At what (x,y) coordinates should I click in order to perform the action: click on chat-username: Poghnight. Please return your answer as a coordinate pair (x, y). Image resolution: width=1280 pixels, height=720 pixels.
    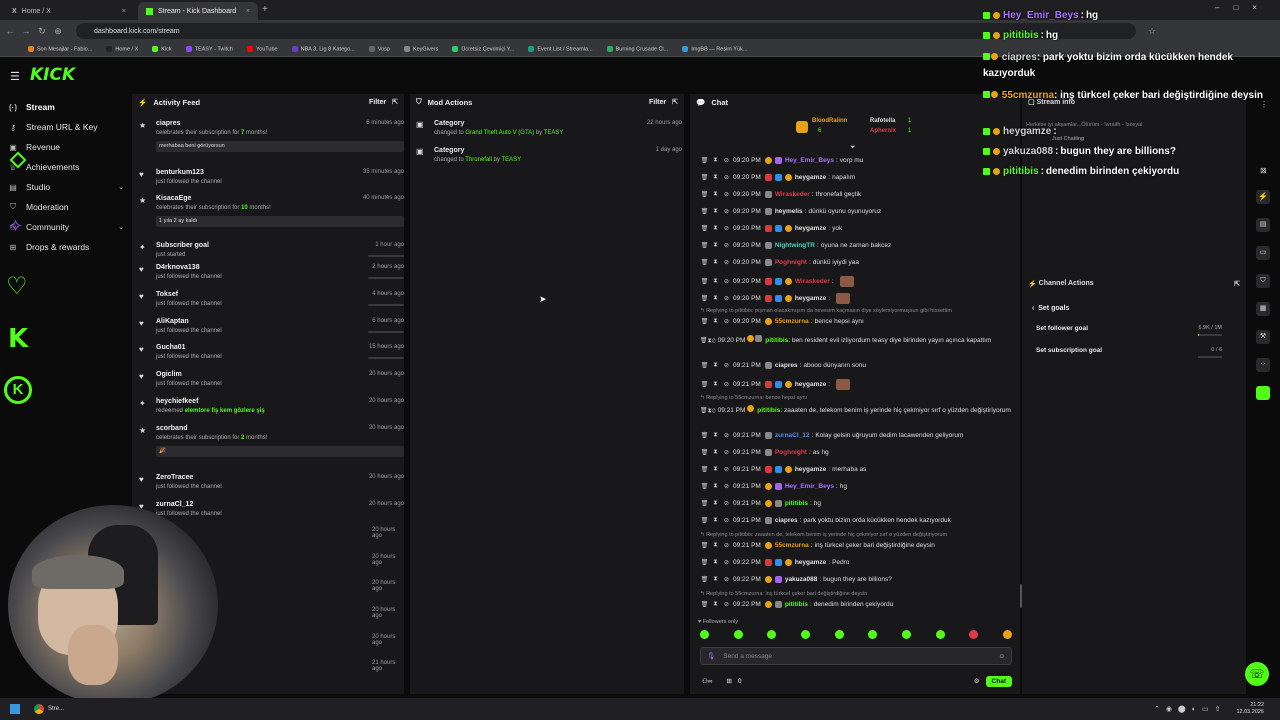
    Looking at the image, I should click on (791, 262).